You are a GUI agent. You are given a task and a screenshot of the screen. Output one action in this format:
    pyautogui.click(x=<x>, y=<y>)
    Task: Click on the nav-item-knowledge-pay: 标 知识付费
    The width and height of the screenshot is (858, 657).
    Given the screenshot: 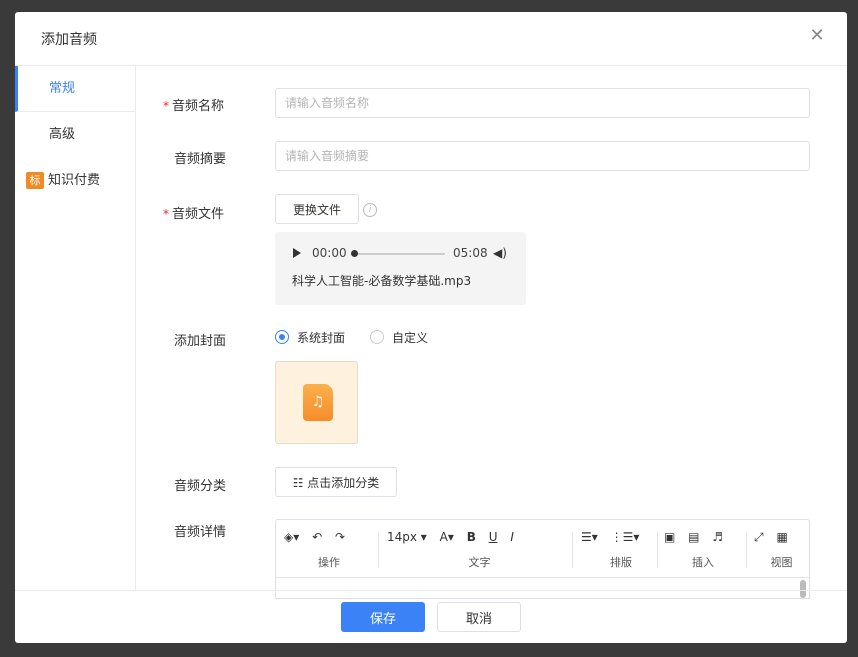 What is the action you would take?
    pyautogui.click(x=75, y=181)
    